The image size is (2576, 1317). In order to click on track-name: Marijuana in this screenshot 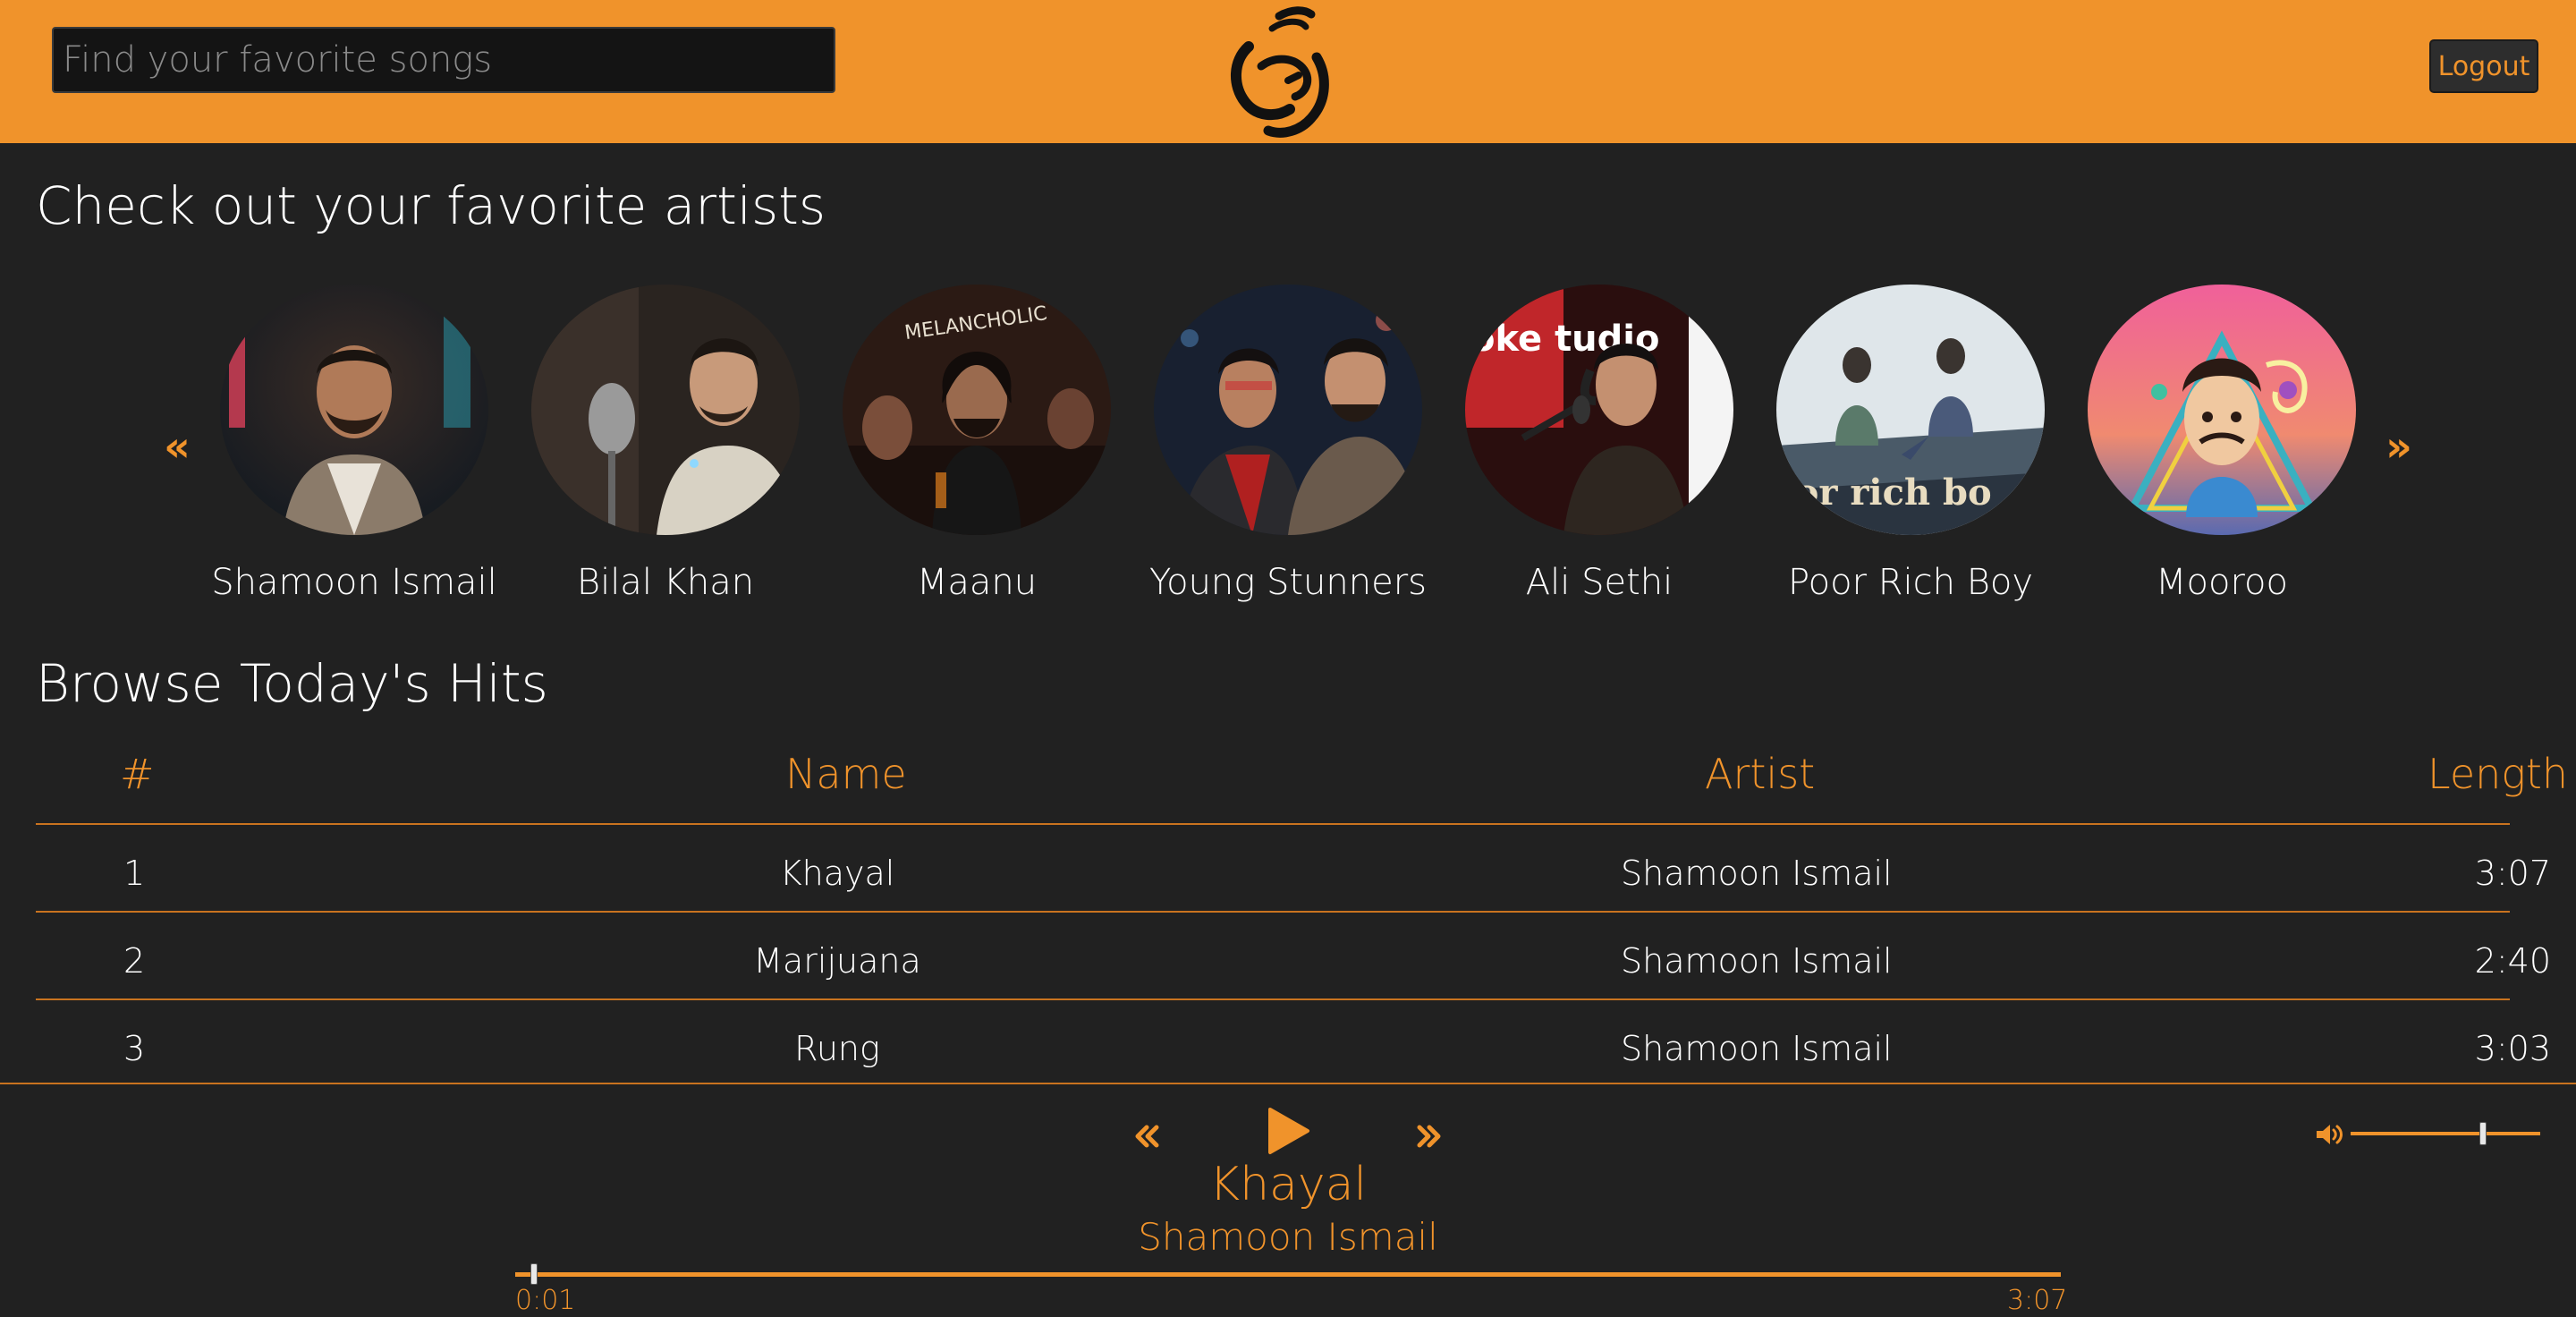, I will do `click(837, 961)`.